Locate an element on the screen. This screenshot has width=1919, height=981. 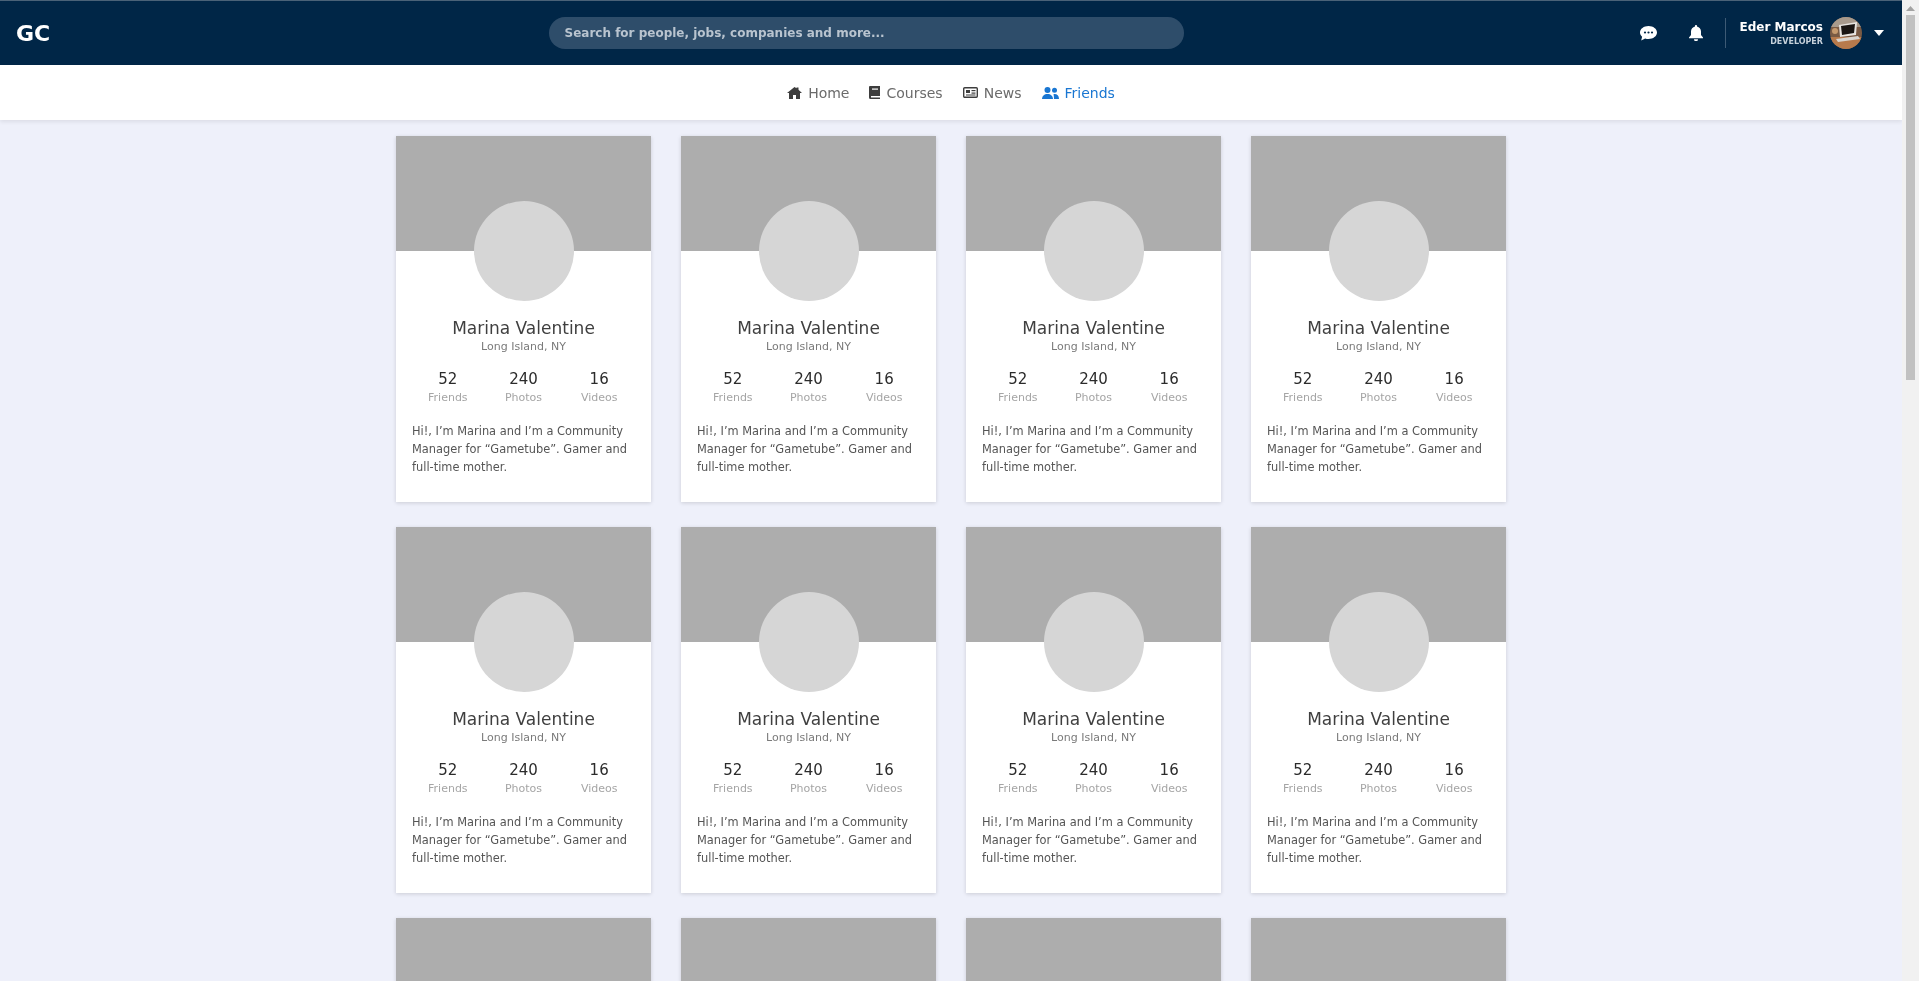
nav-tab: Friends is located at coordinates (1078, 92).